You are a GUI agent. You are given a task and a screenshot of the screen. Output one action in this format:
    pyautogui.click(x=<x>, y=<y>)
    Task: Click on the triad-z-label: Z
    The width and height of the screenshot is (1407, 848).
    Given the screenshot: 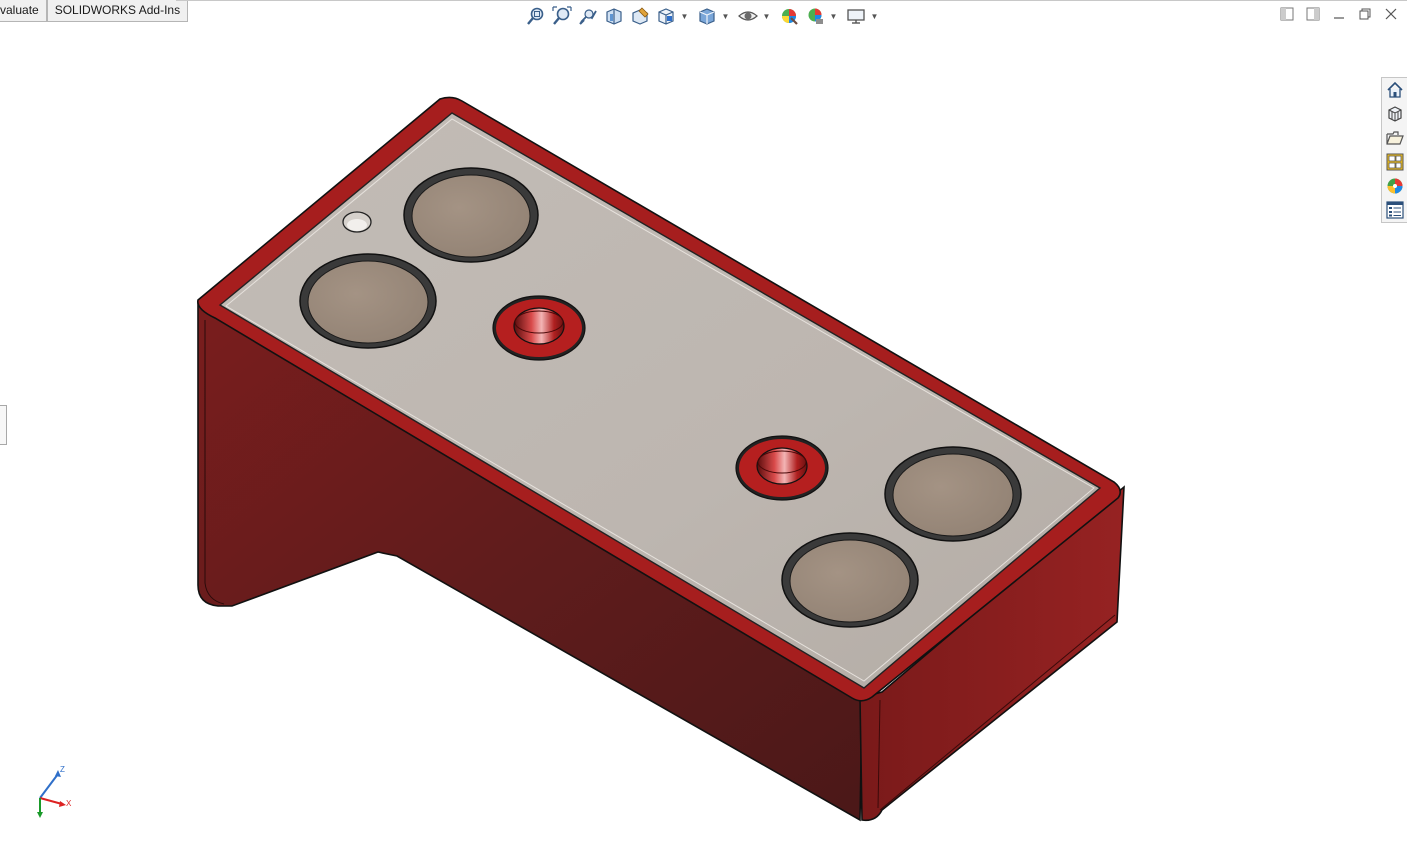 What is the action you would take?
    pyautogui.click(x=62, y=769)
    